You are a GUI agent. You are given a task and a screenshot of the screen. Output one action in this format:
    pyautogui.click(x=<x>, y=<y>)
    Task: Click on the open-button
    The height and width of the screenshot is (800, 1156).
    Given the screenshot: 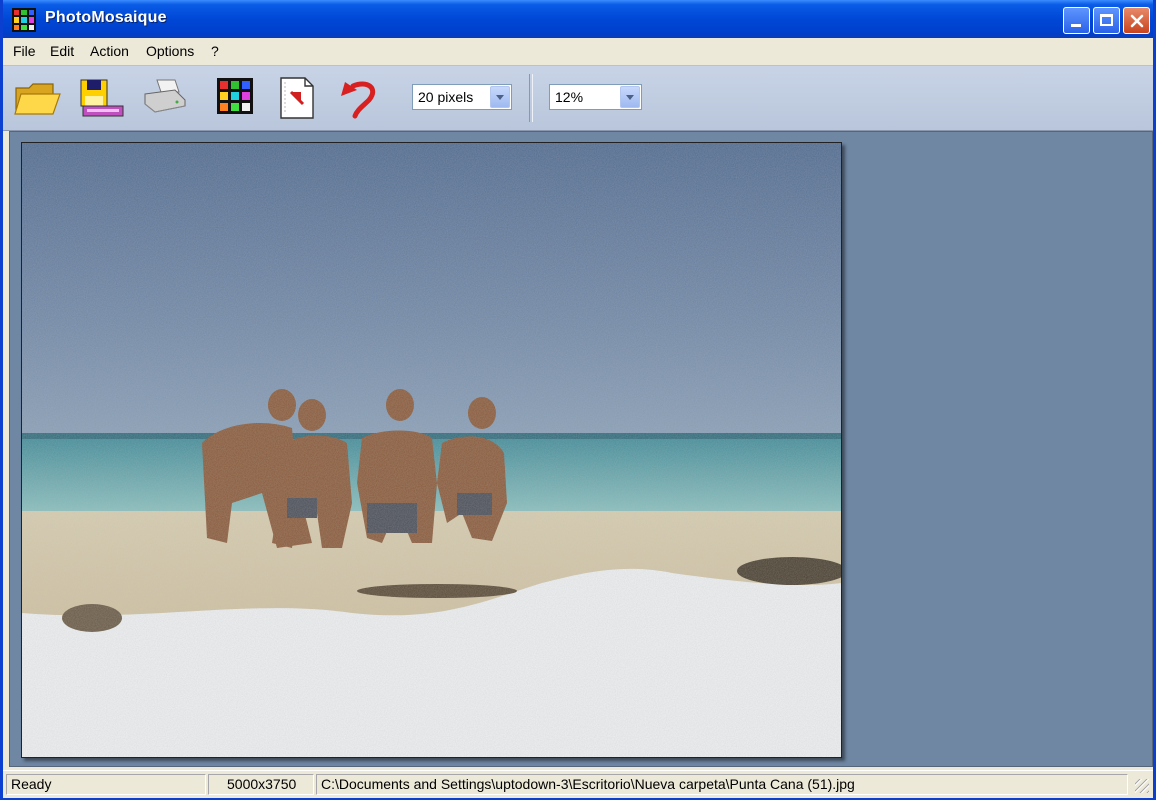 What is the action you would take?
    pyautogui.click(x=37, y=98)
    